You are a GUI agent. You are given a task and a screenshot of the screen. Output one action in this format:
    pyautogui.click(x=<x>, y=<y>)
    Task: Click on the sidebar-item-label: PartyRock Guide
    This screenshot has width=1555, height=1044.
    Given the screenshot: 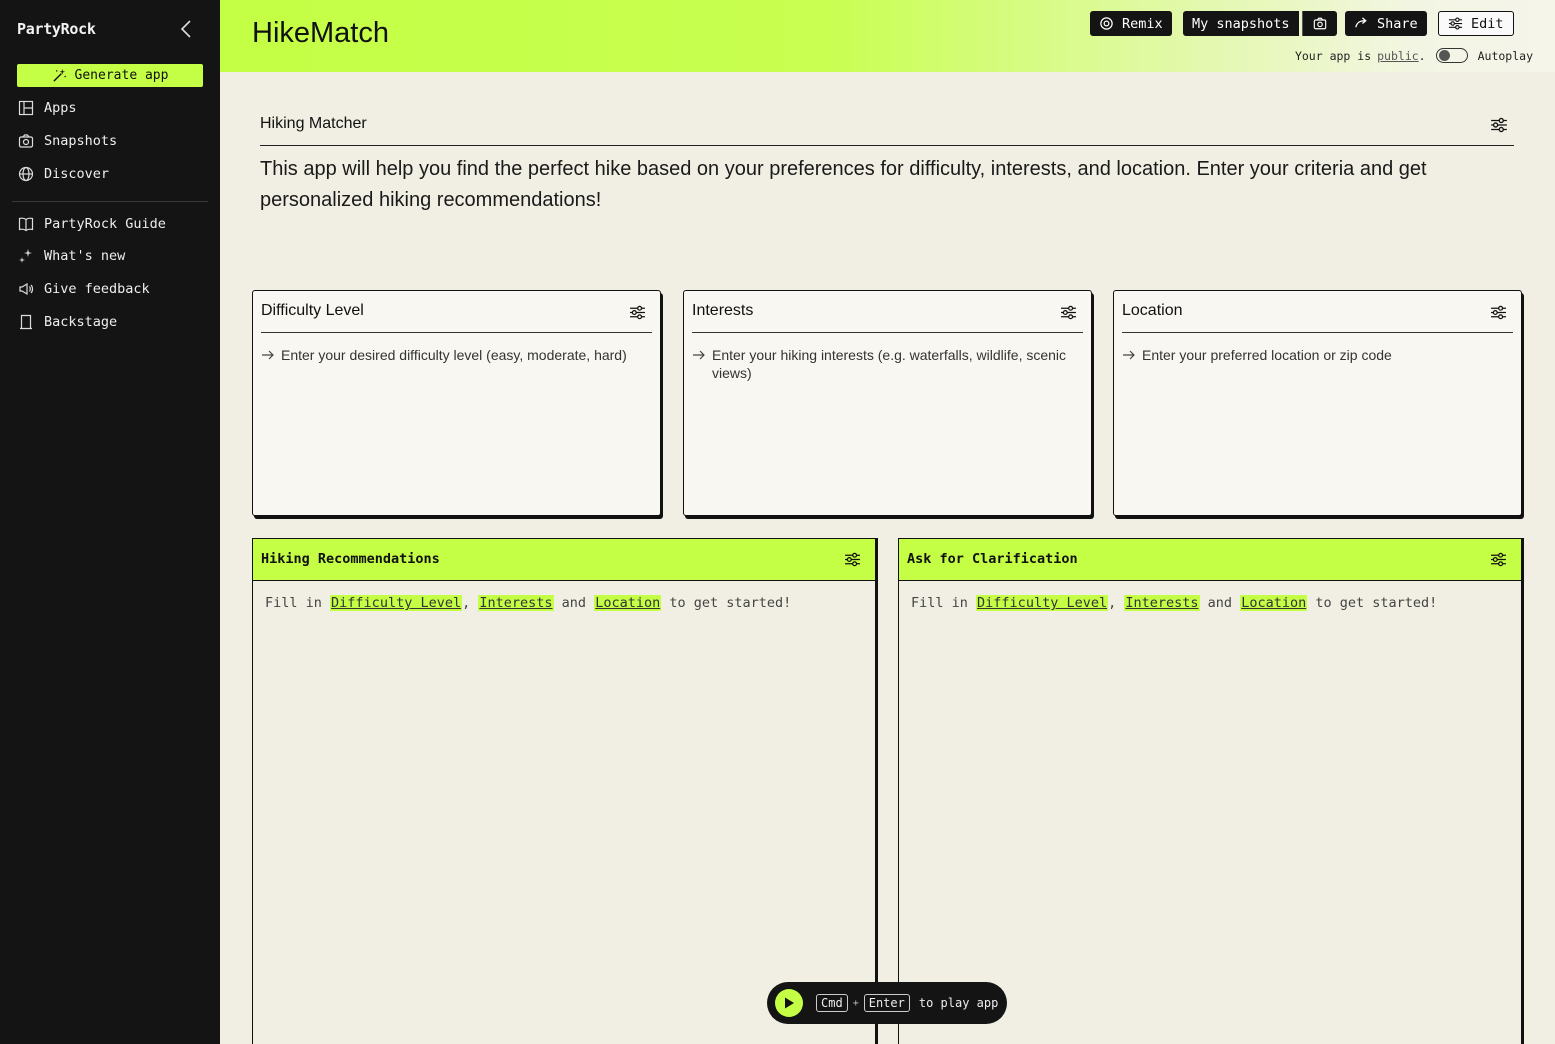 What is the action you would take?
    pyautogui.click(x=105, y=224)
    